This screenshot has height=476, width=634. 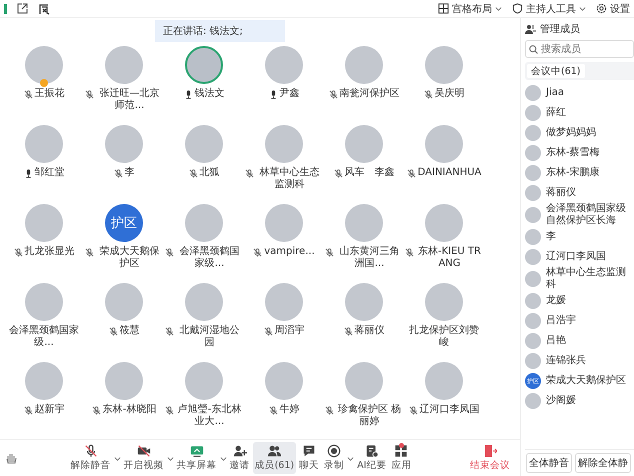 I want to click on member-name: 东林-宋鹏康, so click(x=573, y=173).